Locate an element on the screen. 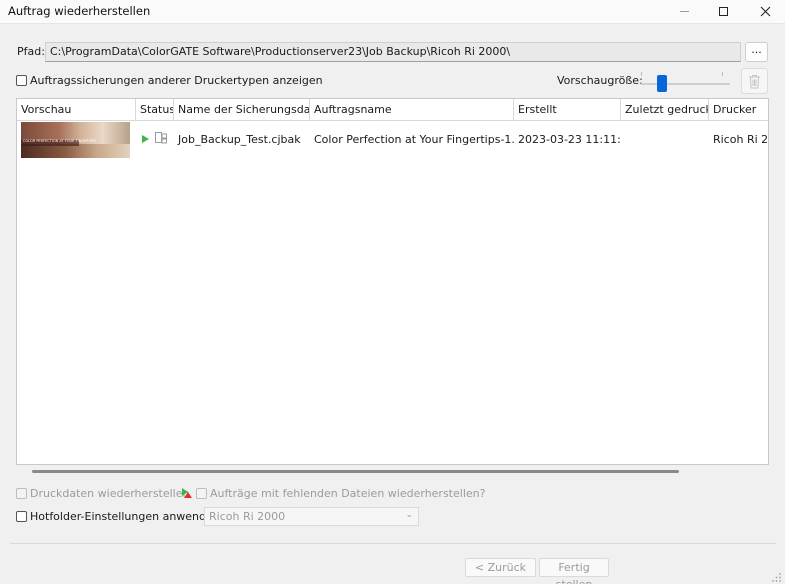  close-button is located at coordinates (765, 11).